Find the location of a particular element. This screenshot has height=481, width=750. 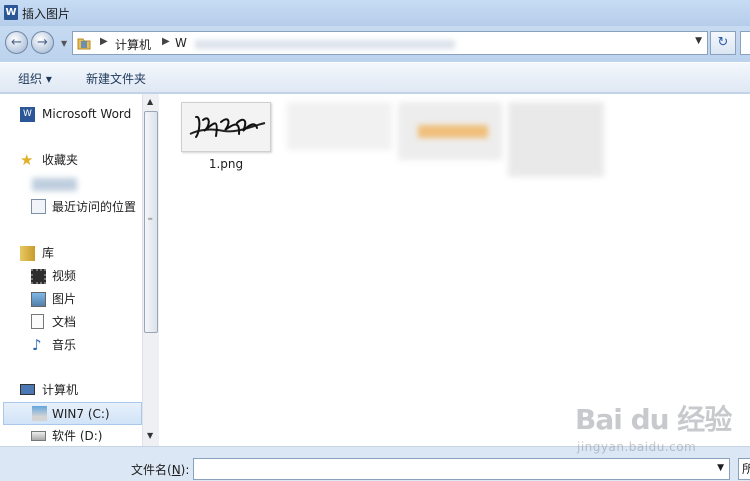

recent-places-icon is located at coordinates (38, 206).